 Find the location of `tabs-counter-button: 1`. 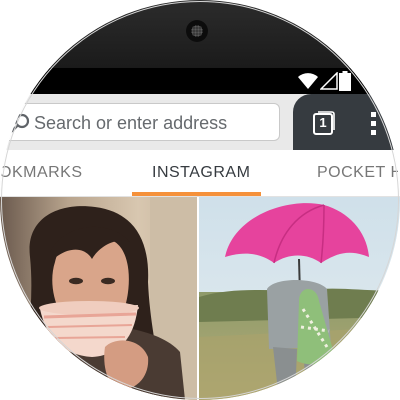

tabs-counter-button: 1 is located at coordinates (324, 123).